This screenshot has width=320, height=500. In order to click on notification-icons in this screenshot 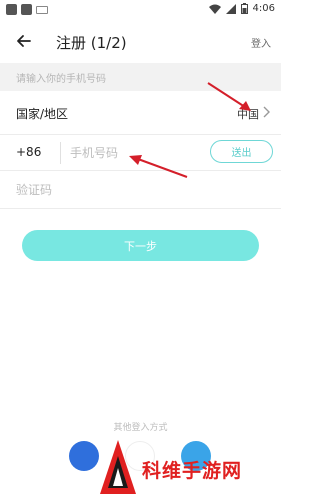, I will do `click(27, 9)`.